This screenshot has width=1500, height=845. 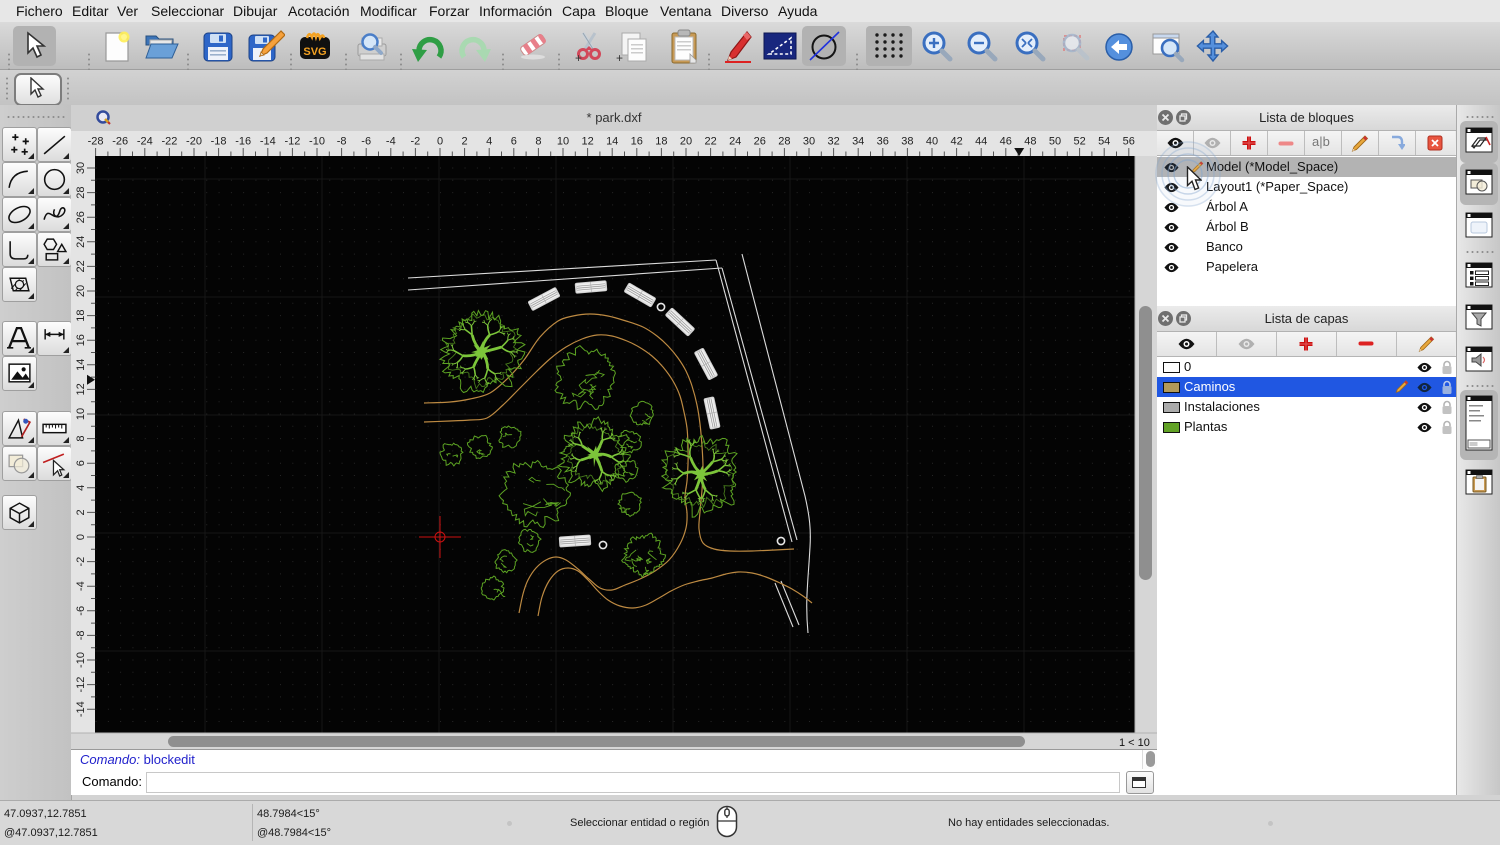 What do you see at coordinates (243, 142) in the screenshot?
I see `svg-text: -16` at bounding box center [243, 142].